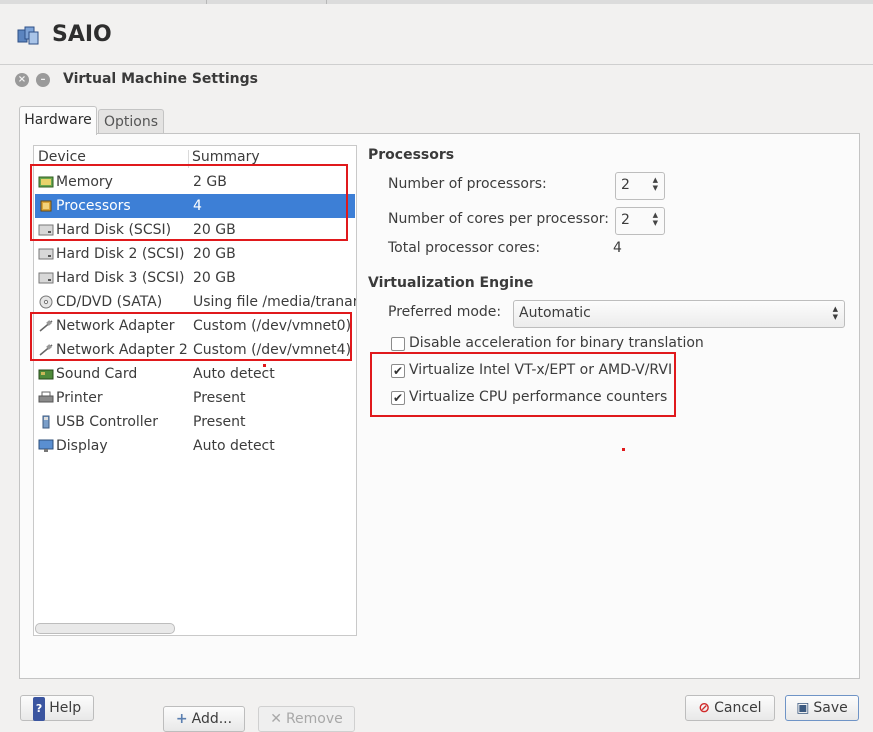 Image resolution: width=873 pixels, height=732 pixels. What do you see at coordinates (46, 206) in the screenshot?
I see `processor-icon` at bounding box center [46, 206].